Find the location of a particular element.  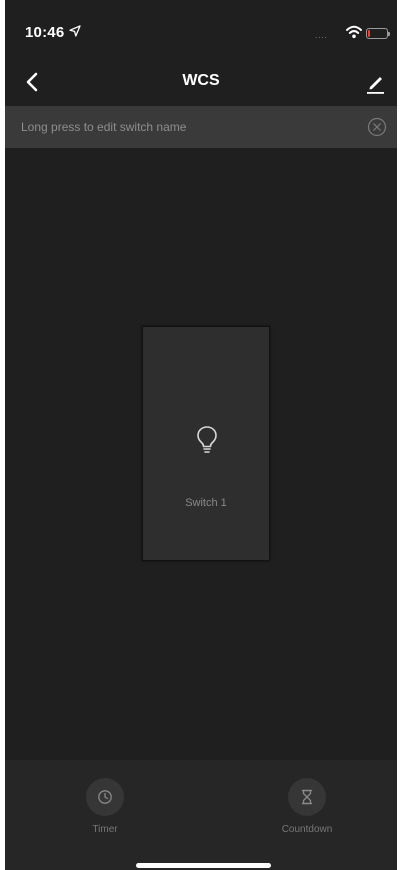

timer-button: Timer is located at coordinates (105, 806).